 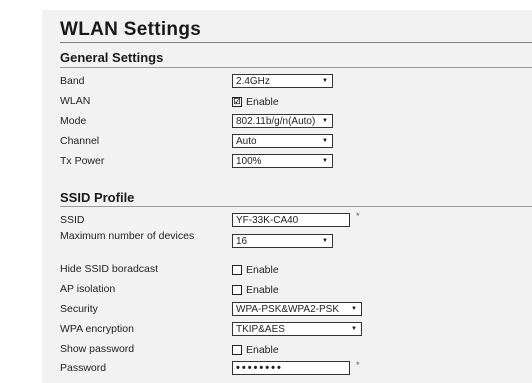 I want to click on password-row: Password •••••••• *, so click(x=287, y=369).